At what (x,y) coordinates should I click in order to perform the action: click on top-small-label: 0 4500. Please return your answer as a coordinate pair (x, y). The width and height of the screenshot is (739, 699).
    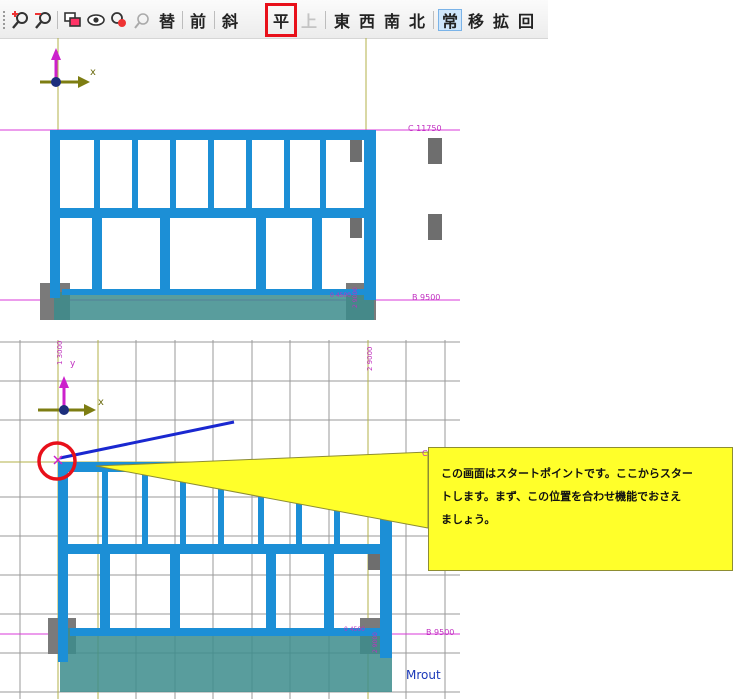
    Looking at the image, I should click on (340, 295).